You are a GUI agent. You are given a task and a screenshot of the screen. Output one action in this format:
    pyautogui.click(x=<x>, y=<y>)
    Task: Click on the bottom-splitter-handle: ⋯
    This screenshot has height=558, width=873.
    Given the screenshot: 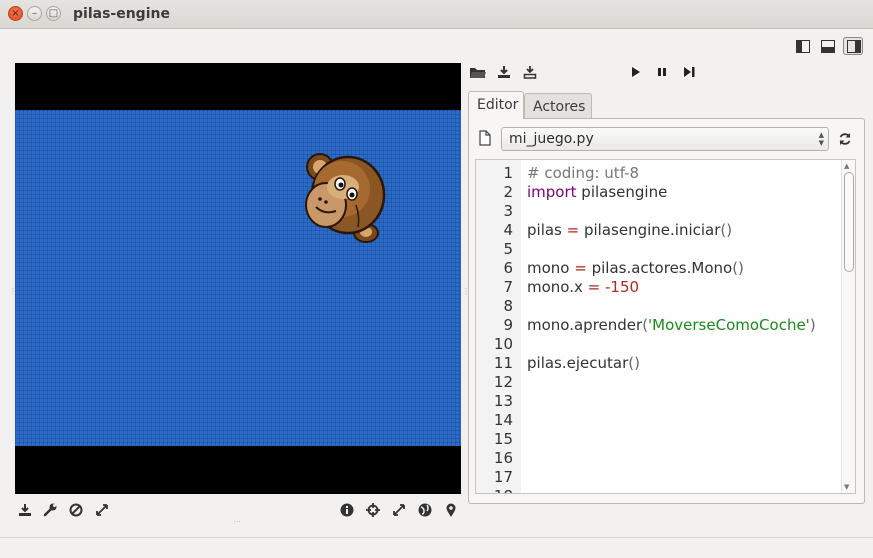 What is the action you would take?
    pyautogui.click(x=237, y=521)
    